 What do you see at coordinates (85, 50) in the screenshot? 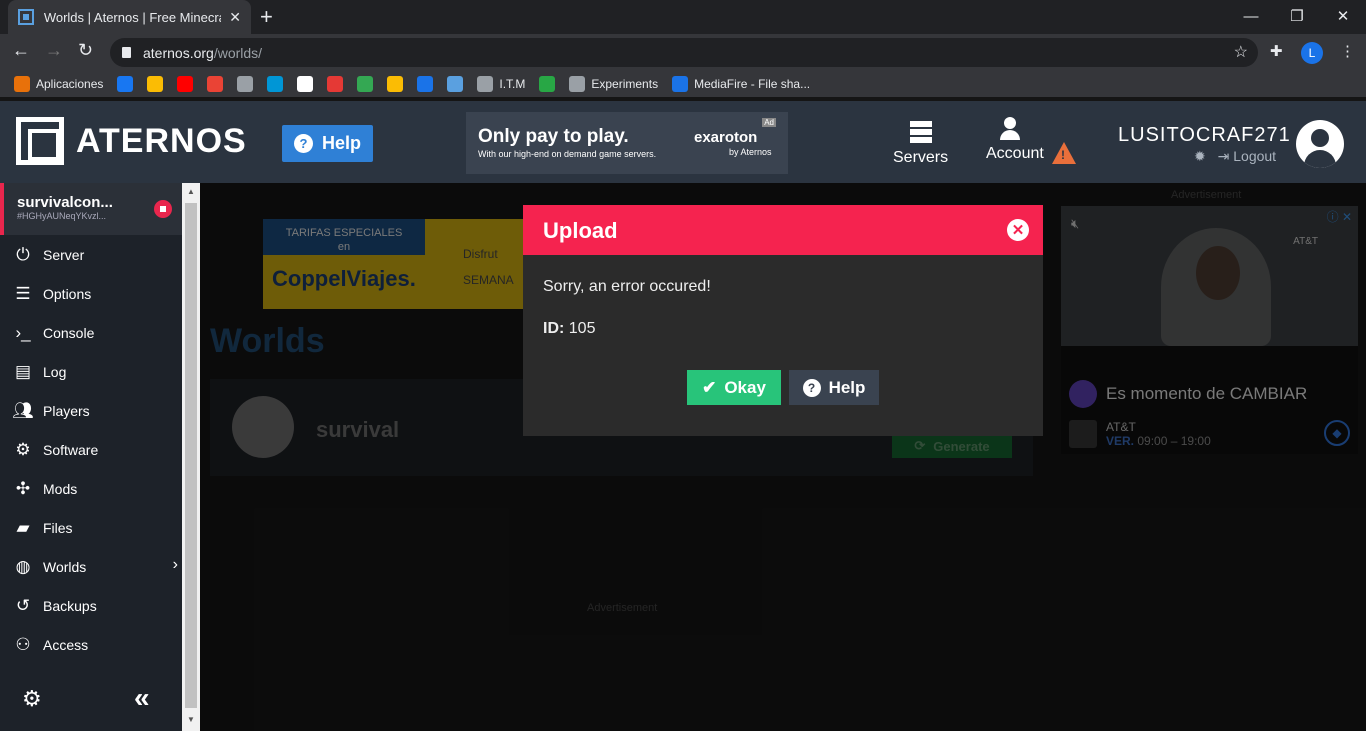
I see `reload-icon: ↻` at bounding box center [85, 50].